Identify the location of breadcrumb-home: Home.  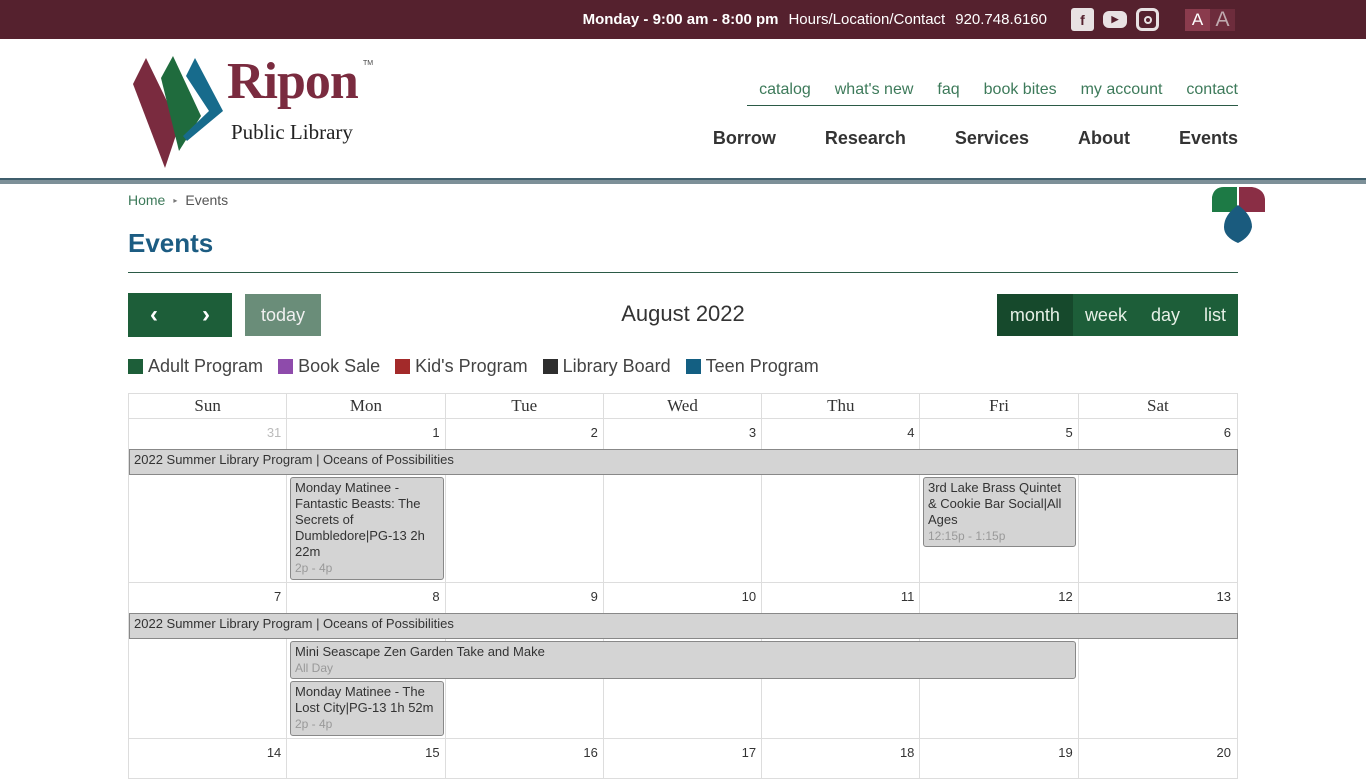
(146, 200).